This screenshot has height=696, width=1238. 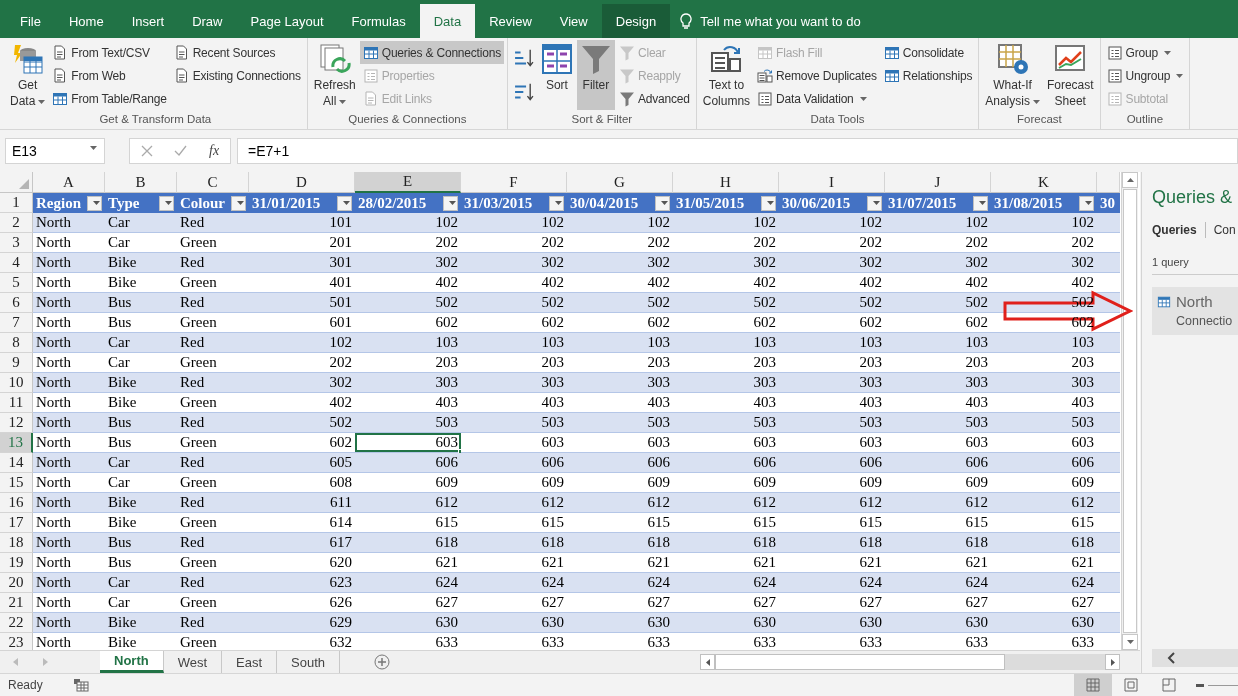 I want to click on row-number: 20, so click(x=16, y=583).